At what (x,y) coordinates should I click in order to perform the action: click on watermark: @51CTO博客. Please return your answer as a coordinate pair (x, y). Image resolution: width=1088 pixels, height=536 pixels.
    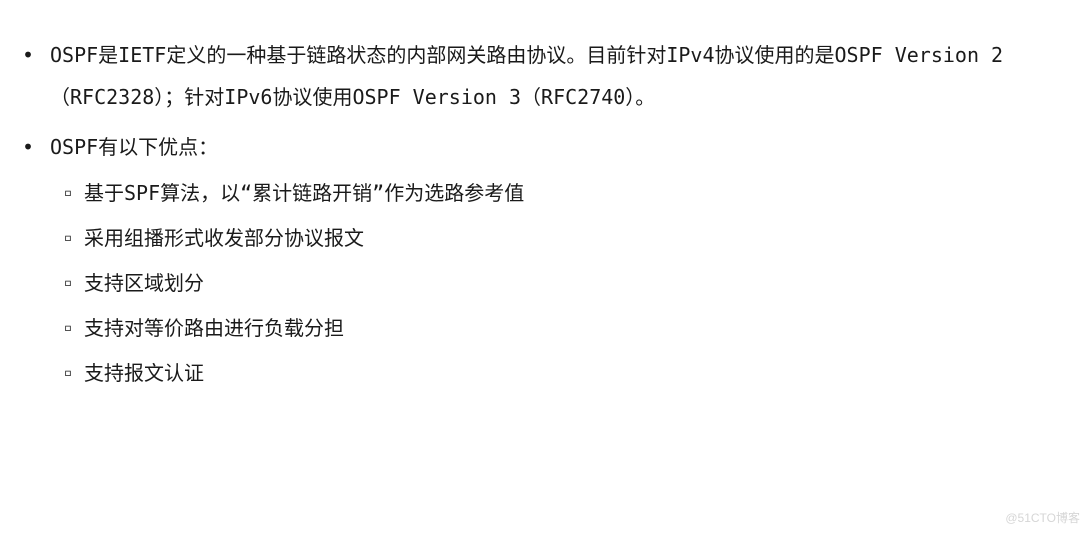
    Looking at the image, I should click on (1042, 518).